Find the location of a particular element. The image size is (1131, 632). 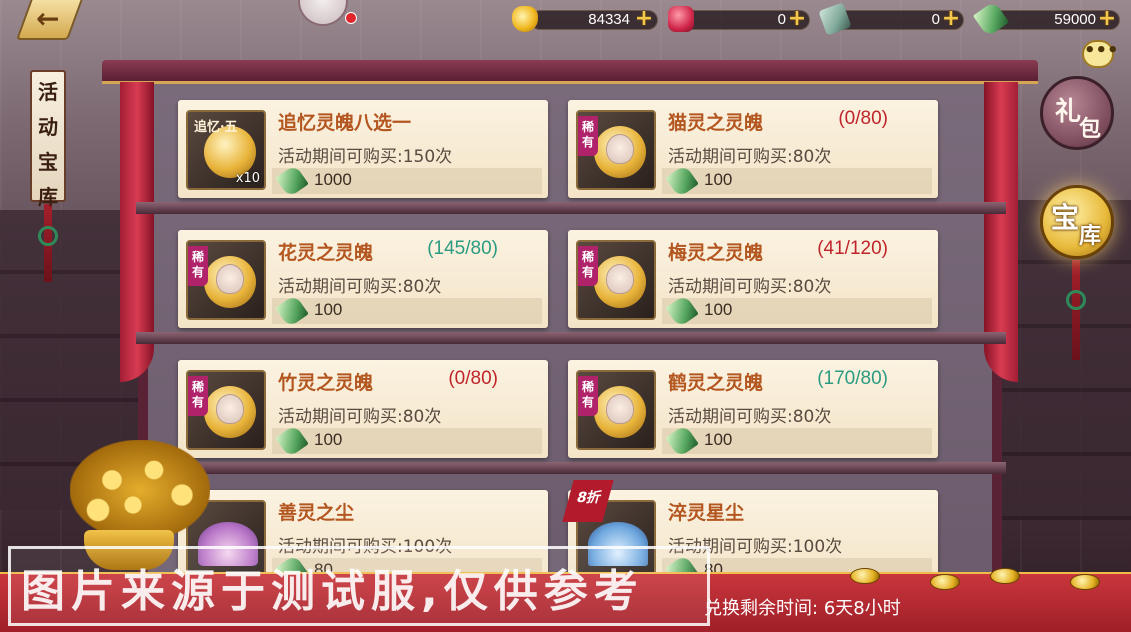

banner-char: 宝 is located at coordinates (48, 162).